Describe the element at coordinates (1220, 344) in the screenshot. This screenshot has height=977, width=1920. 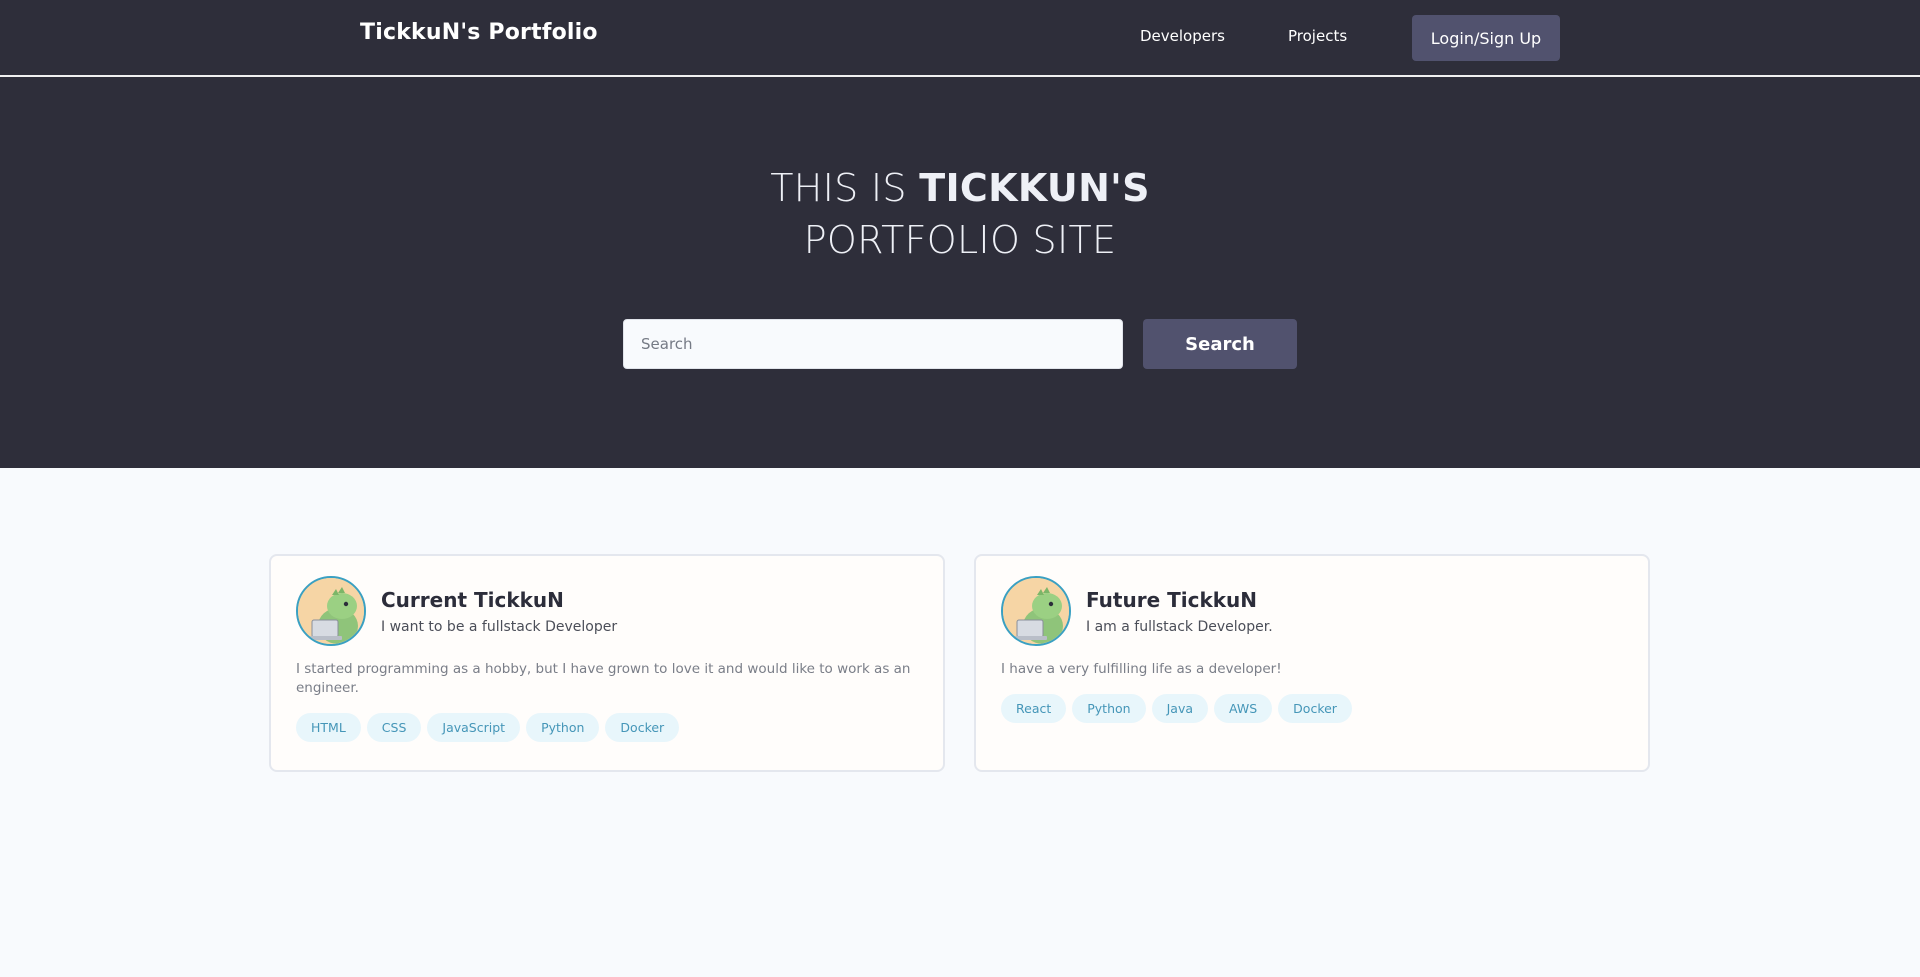
I see `search-button: Search` at that location.